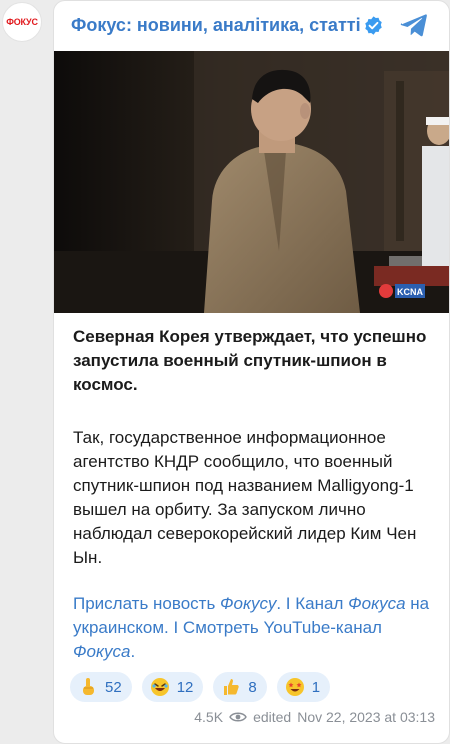  What do you see at coordinates (316, 687) in the screenshot?
I see `reaction-count: 1` at bounding box center [316, 687].